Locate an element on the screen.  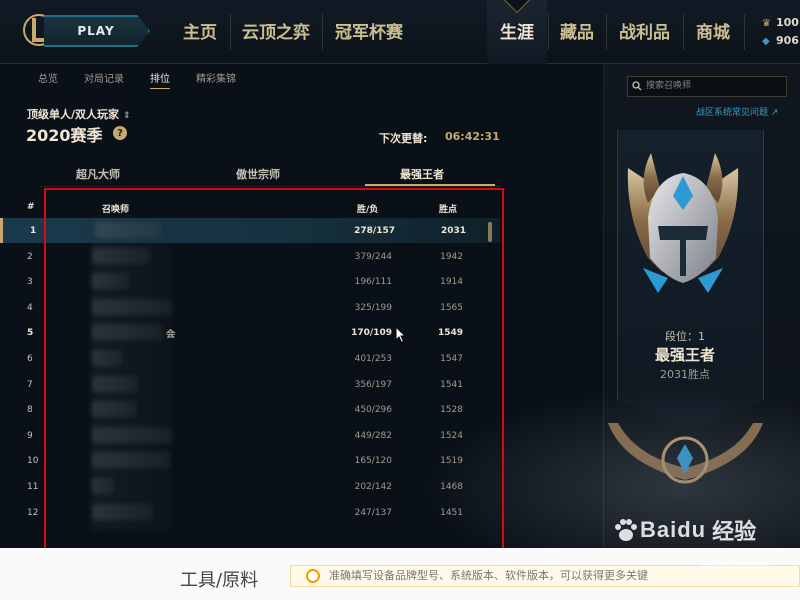
subtab-ranked: 排位 is located at coordinates (160, 79).